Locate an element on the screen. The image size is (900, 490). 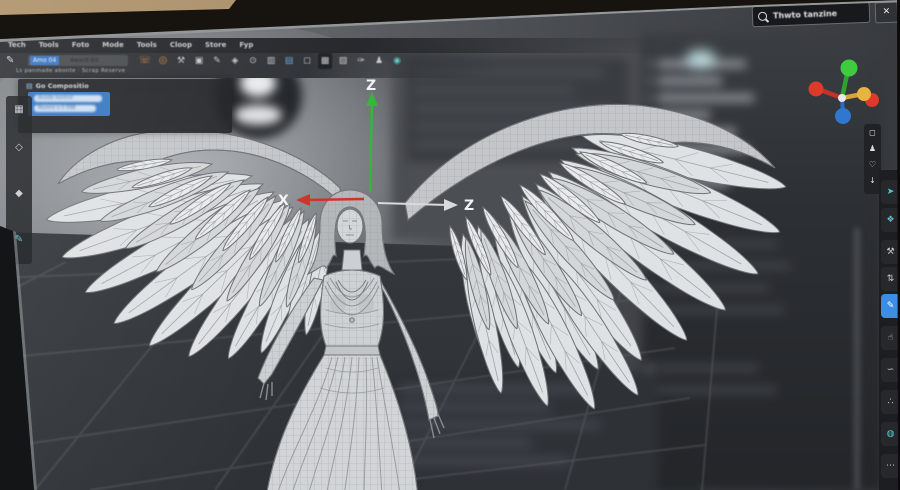
tag-tool-icon: ◈ is located at coordinates (235, 61).